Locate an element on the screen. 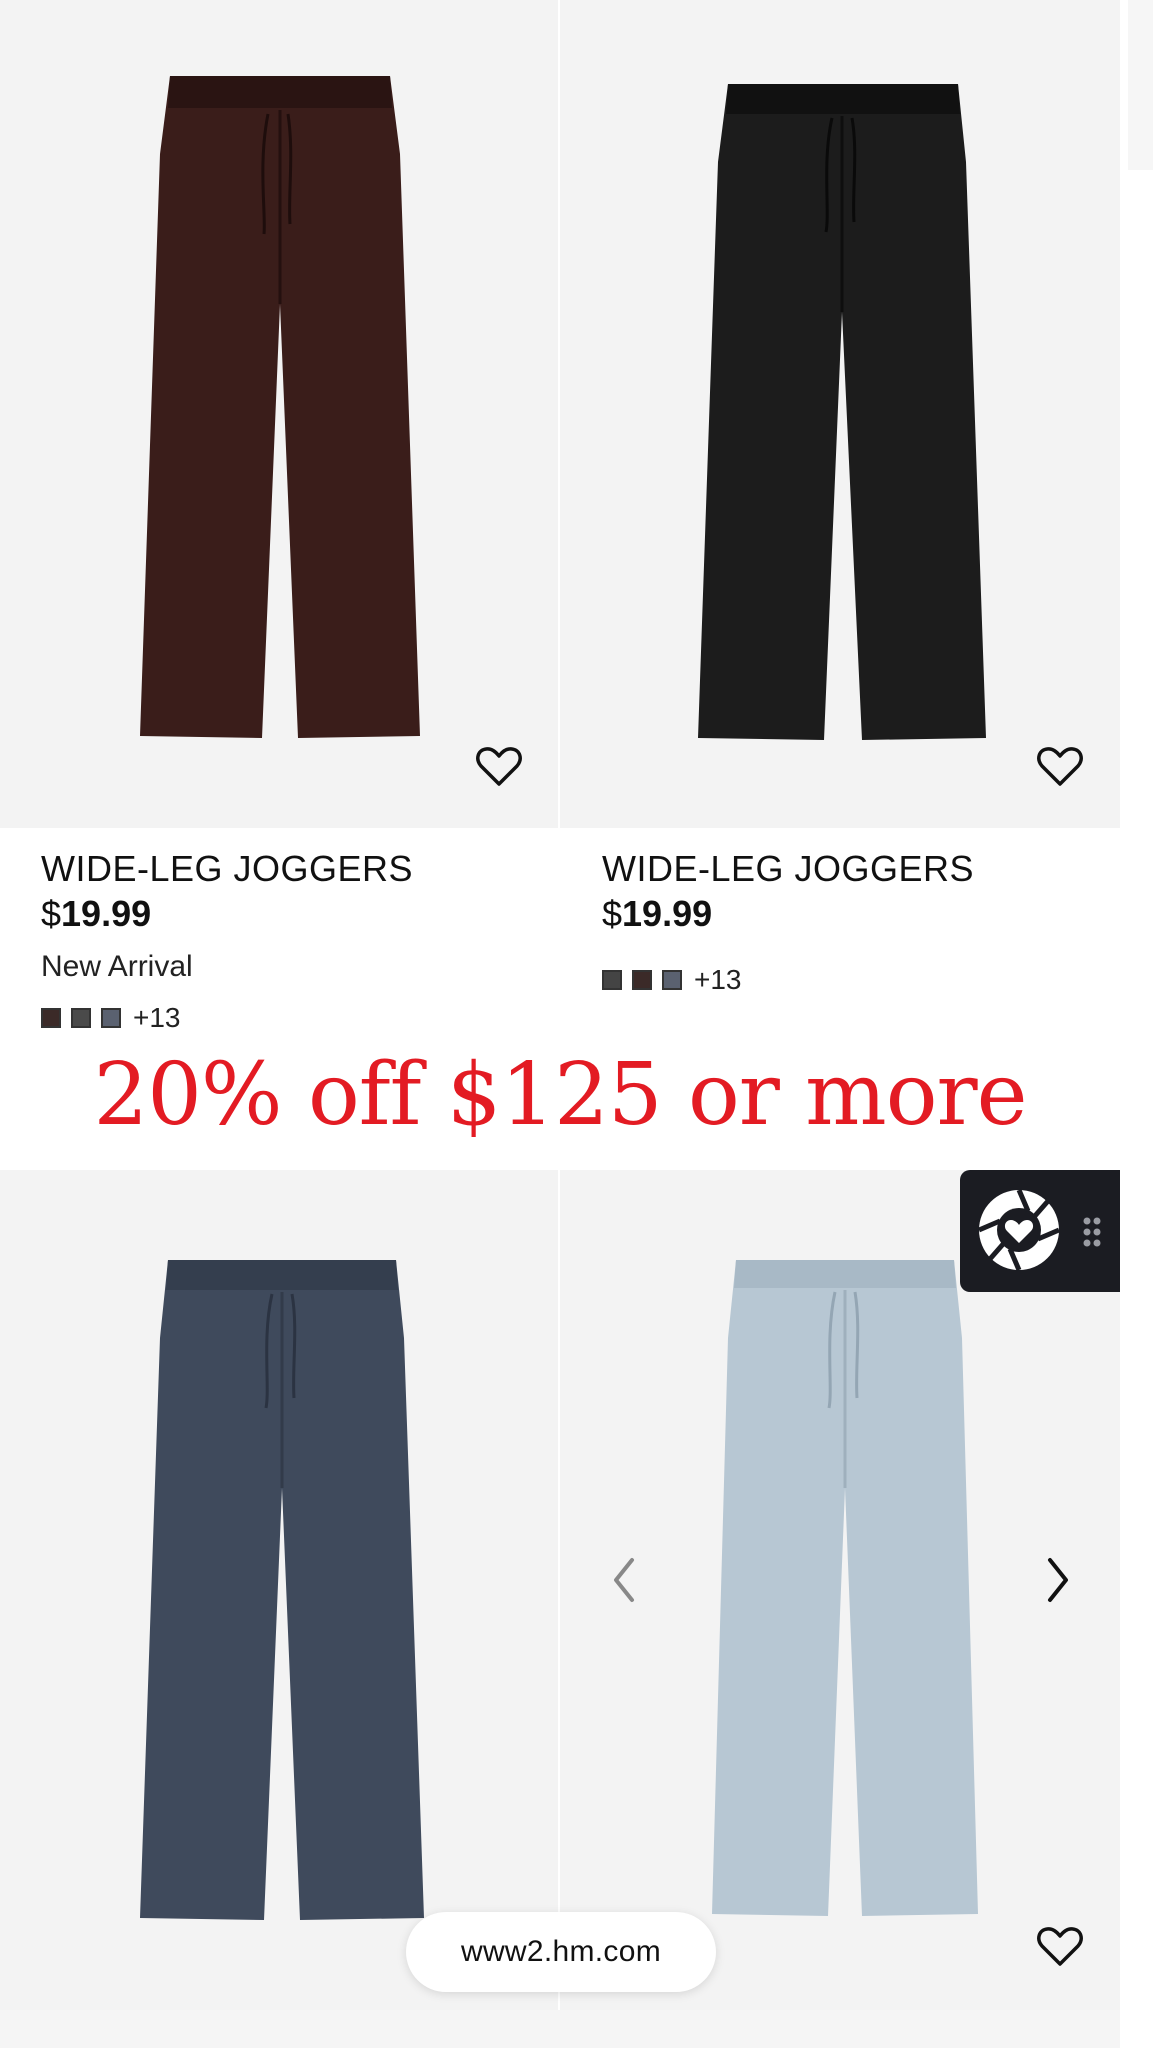 The height and width of the screenshot is (2048, 1153). chevron-right-icon is located at coordinates (1058, 1580).